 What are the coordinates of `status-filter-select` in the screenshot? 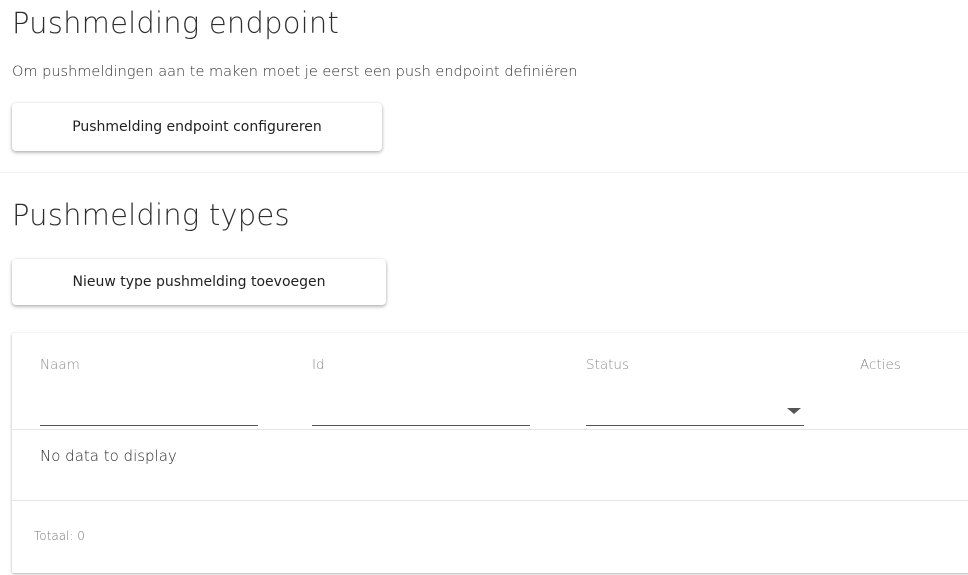 It's located at (695, 410).